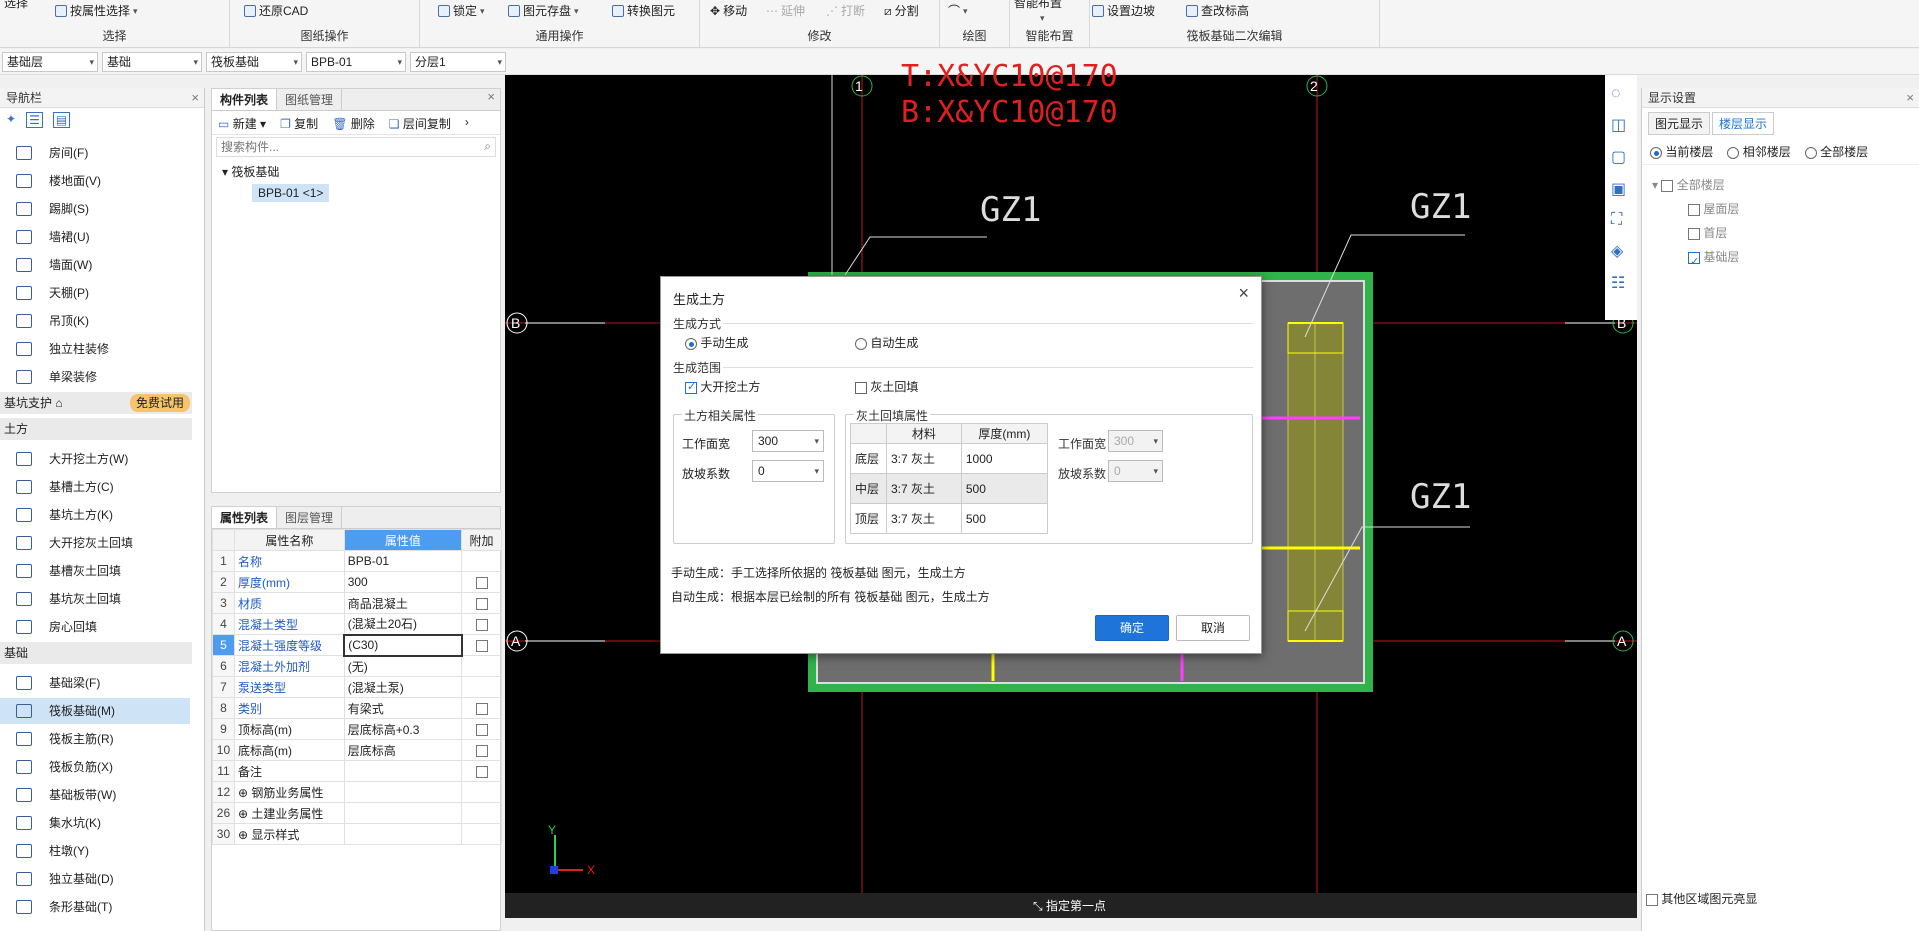  I want to click on property-row: 3 材质 商品混凝土, so click(357, 603).